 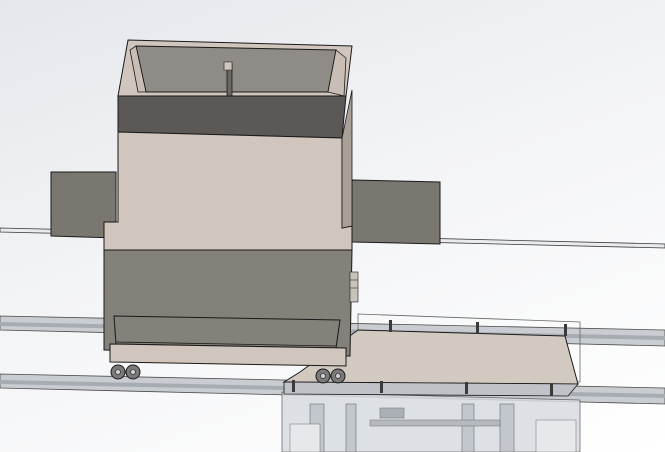 What do you see at coordinates (396, 212) in the screenshot?
I see `right-side-wing` at bounding box center [396, 212].